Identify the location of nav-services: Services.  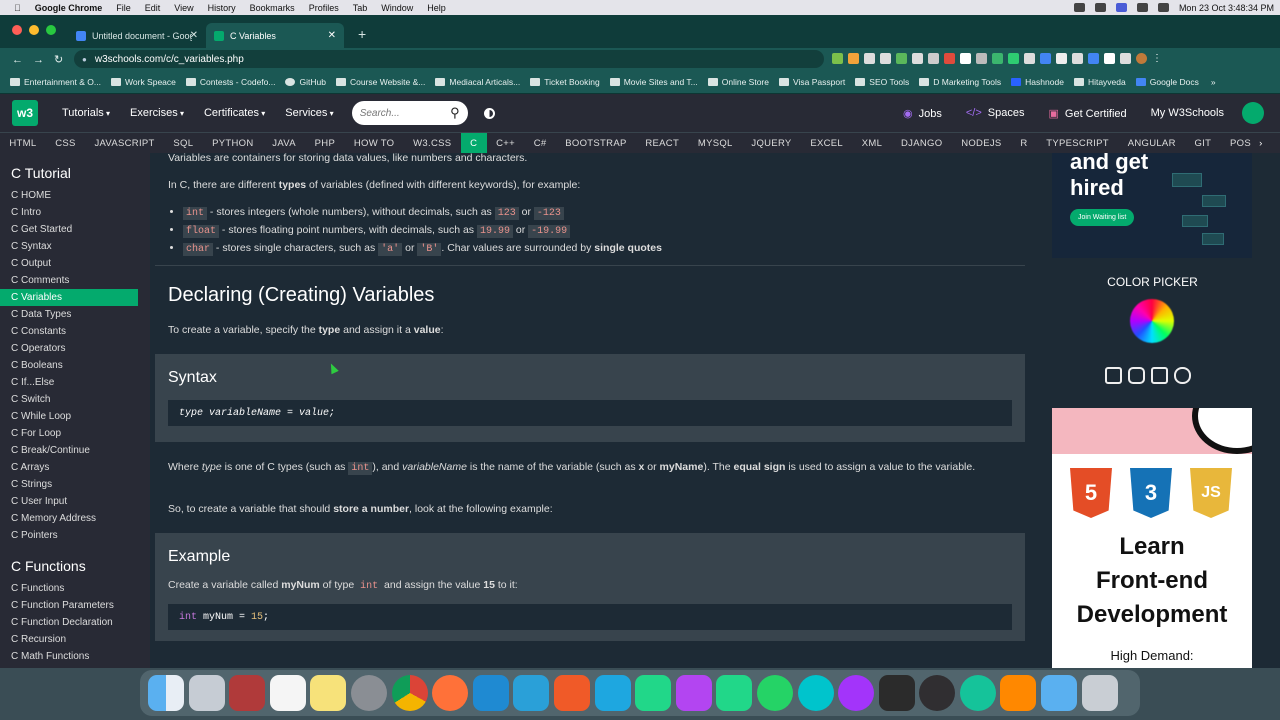
(309, 113).